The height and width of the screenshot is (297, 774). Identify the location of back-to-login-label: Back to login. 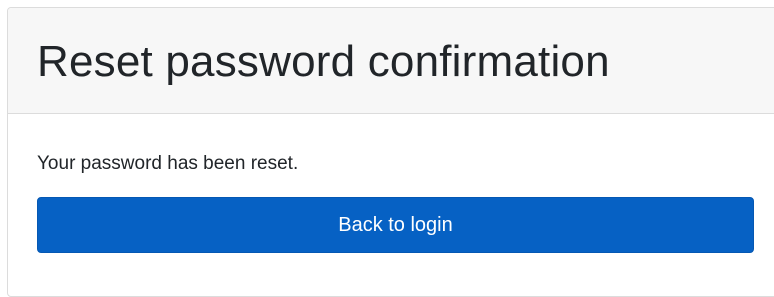
(395, 224).